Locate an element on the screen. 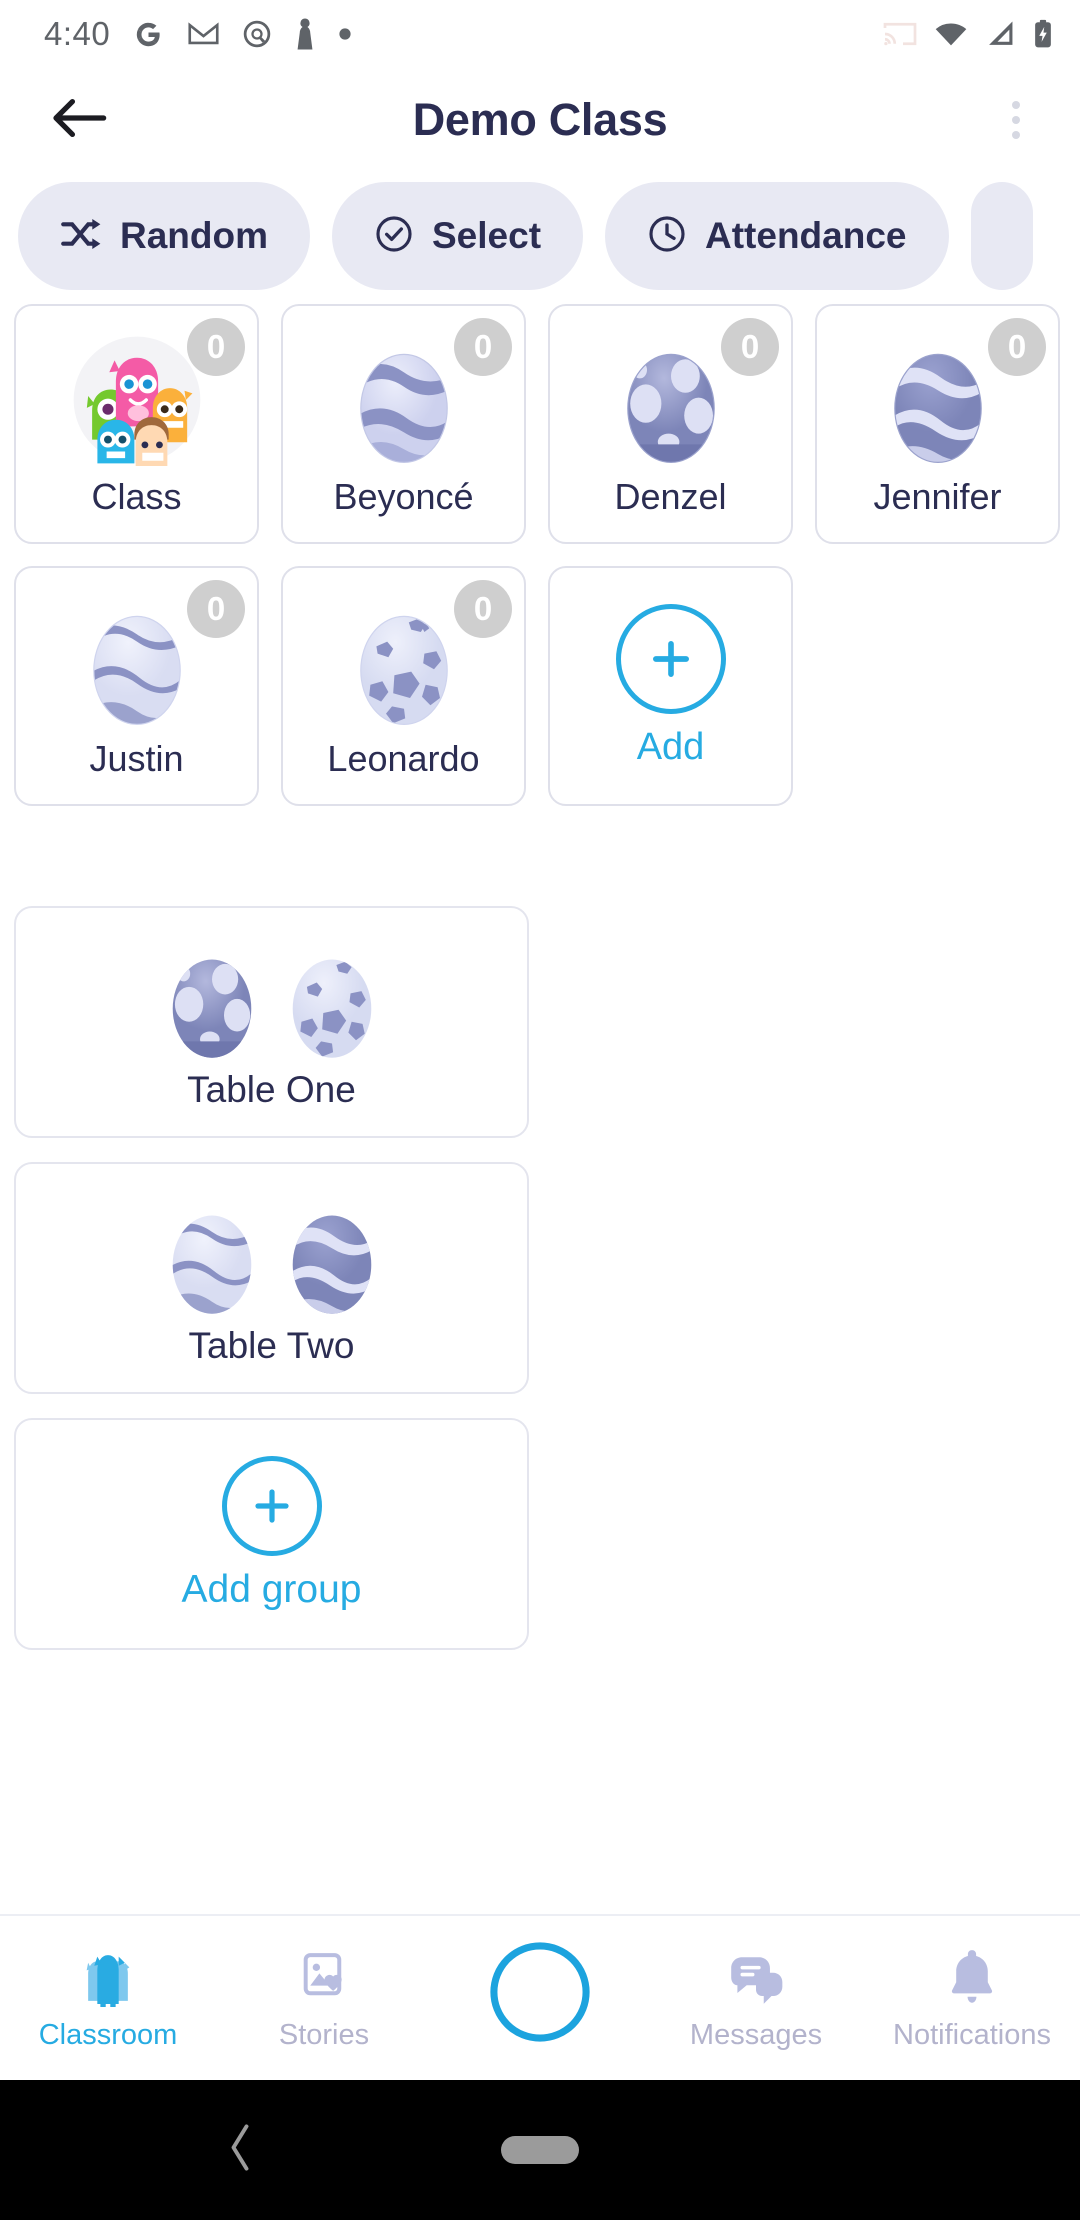 This screenshot has height=2220, width=1080. system-home-pill-icon is located at coordinates (540, 2150).